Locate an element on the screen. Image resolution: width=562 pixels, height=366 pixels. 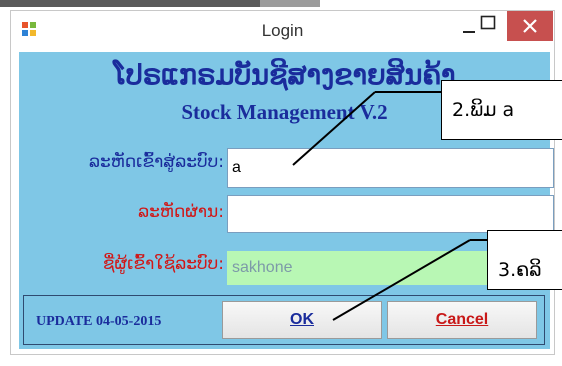
update-date: UPDATE 04-05-2015 is located at coordinates (99, 321).